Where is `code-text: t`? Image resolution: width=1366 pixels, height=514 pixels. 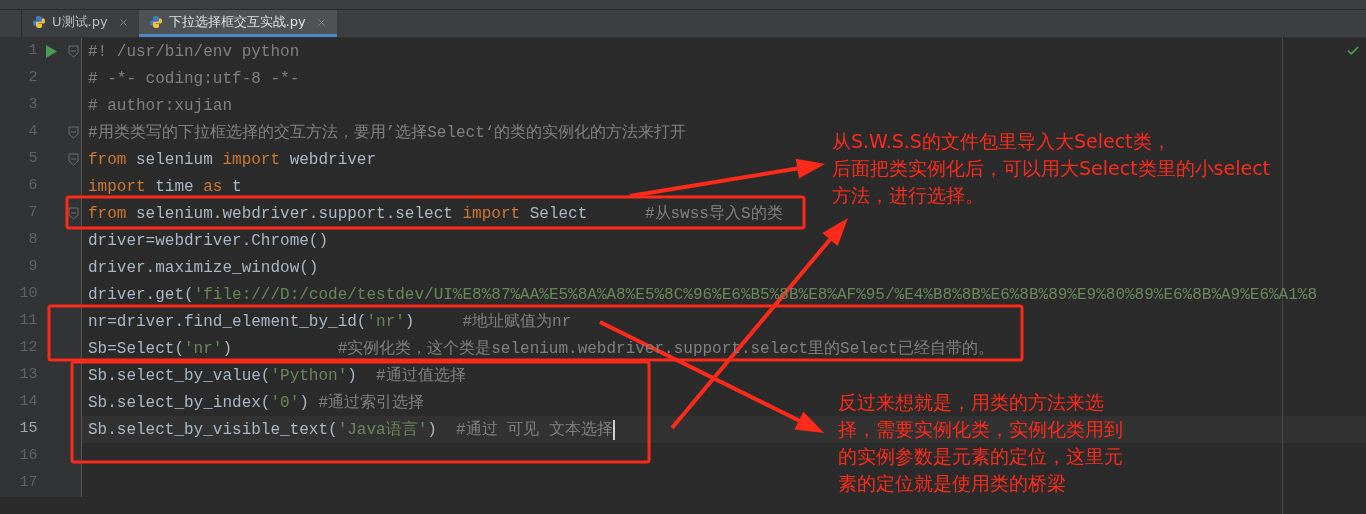 code-text: t is located at coordinates (236, 187).